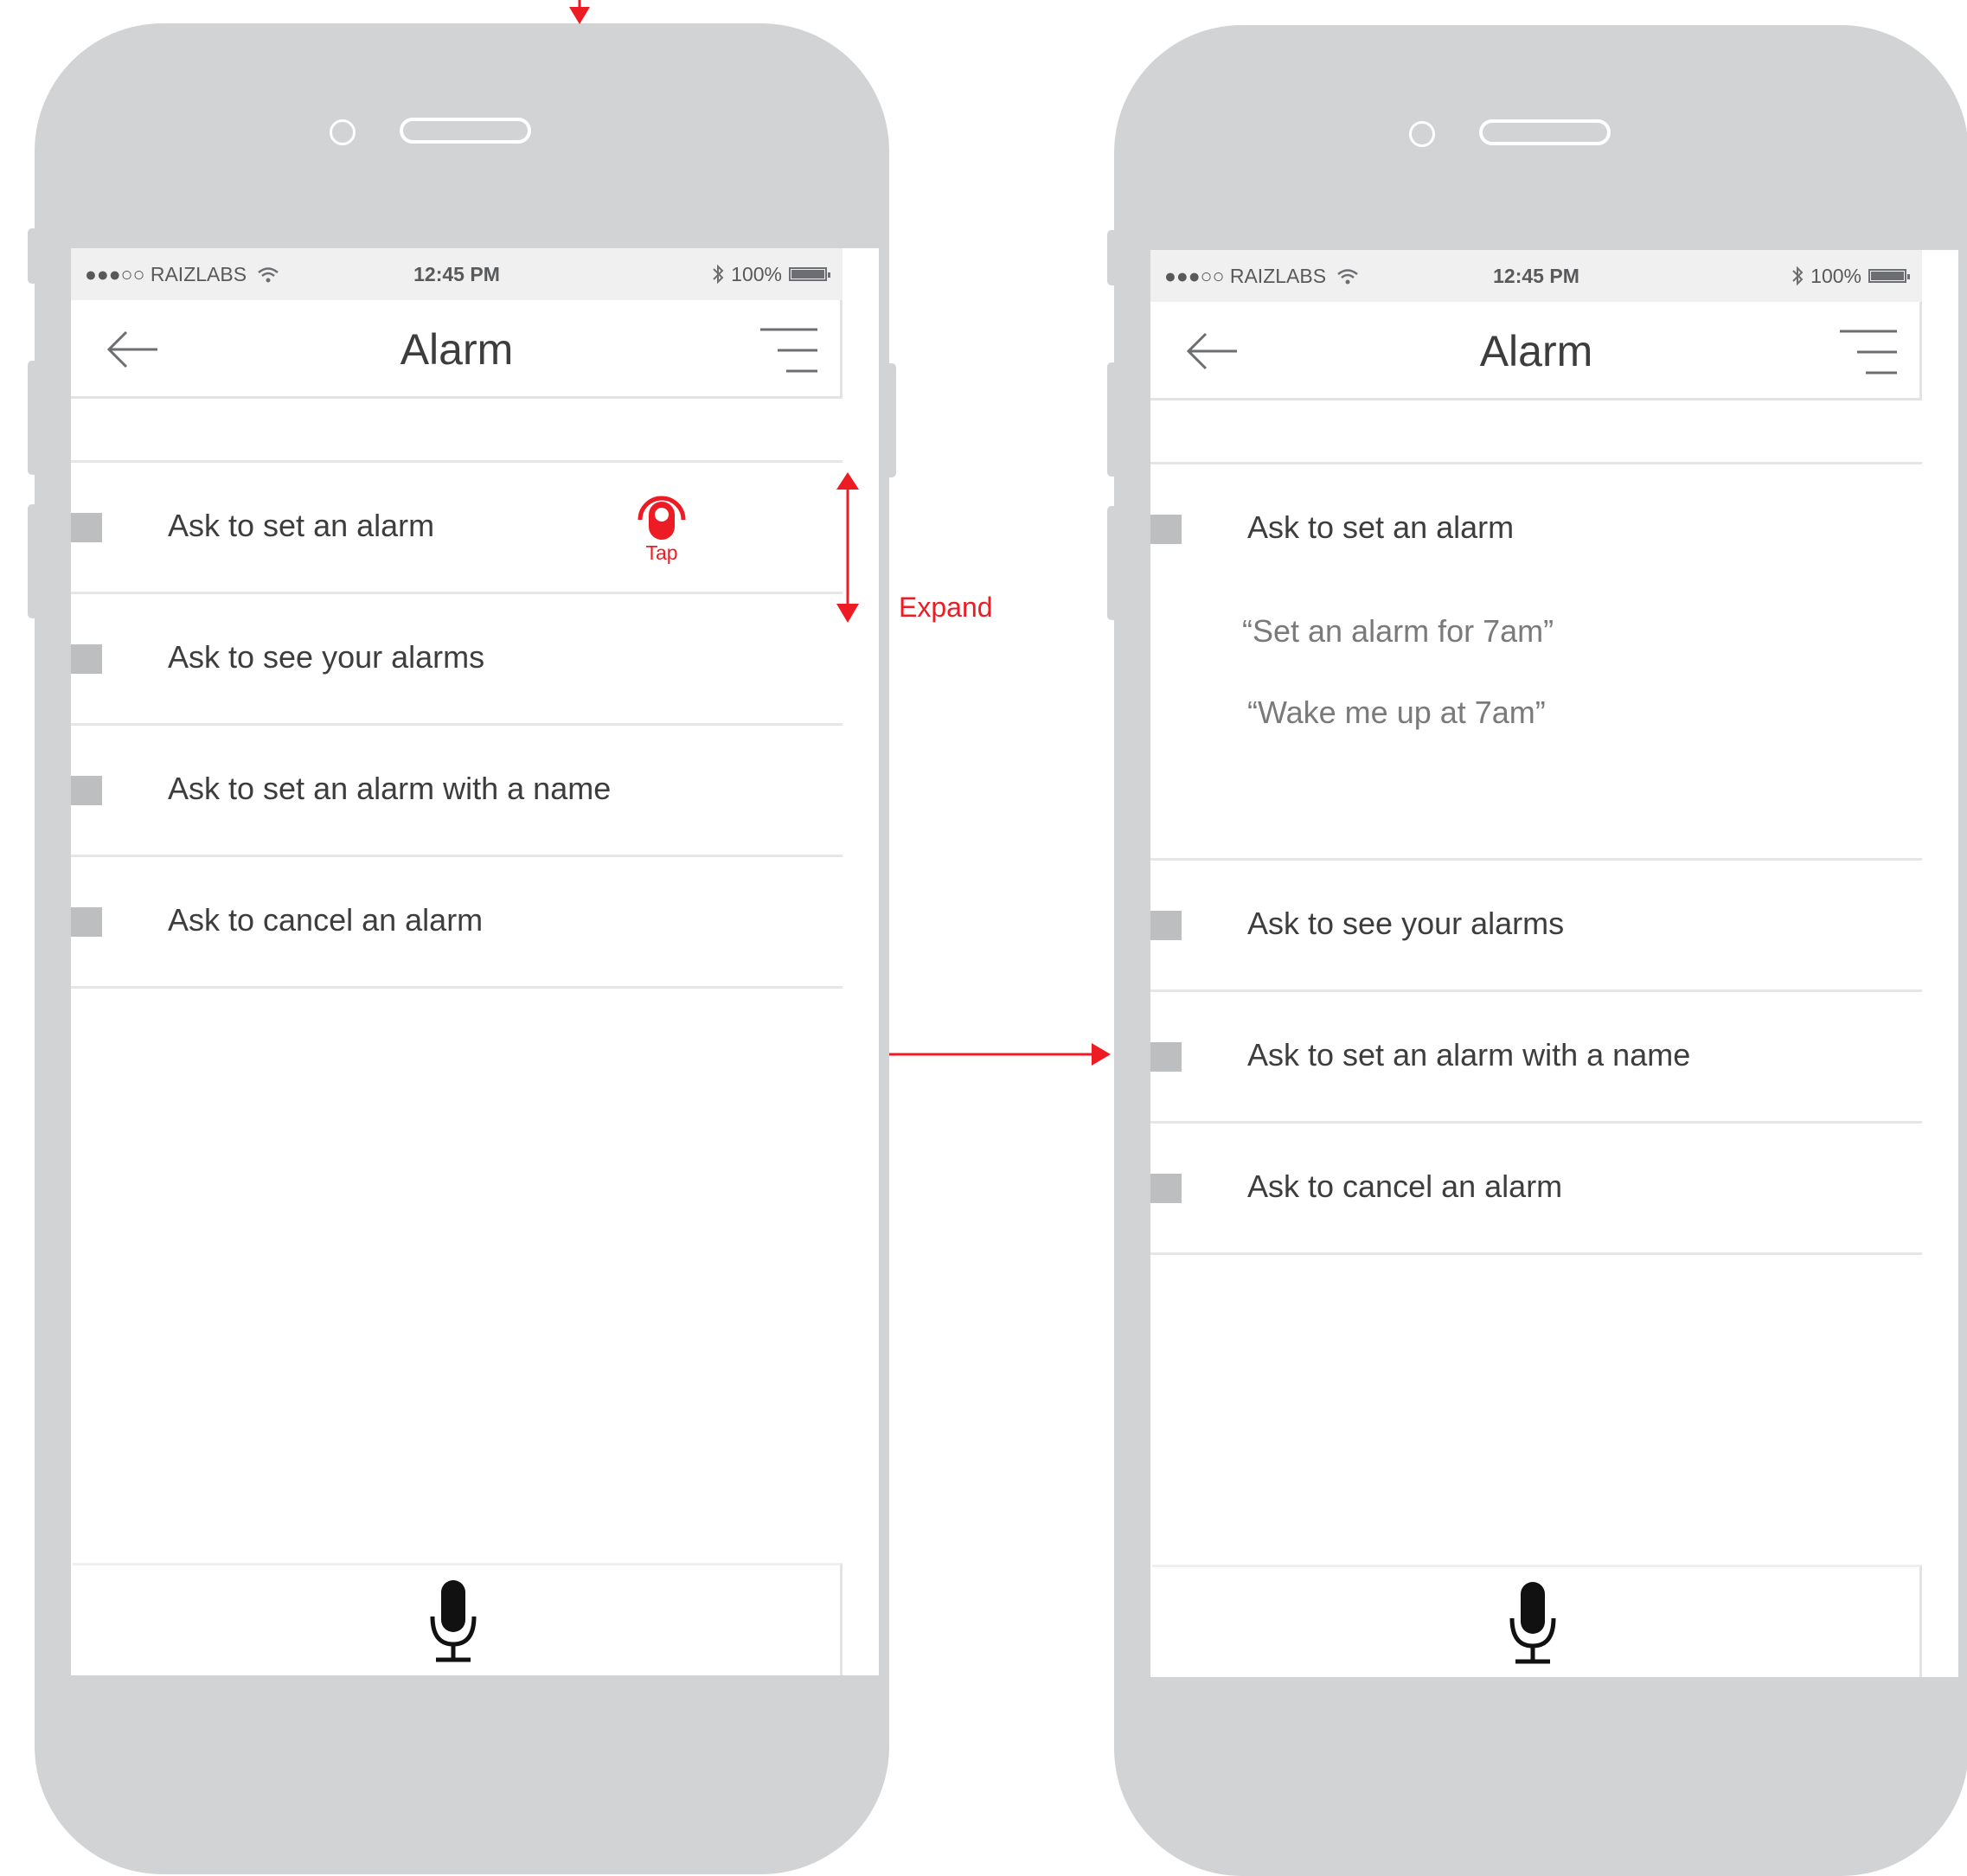  What do you see at coordinates (457, 528) in the screenshot?
I see `list-item: Ask to set an alarm` at bounding box center [457, 528].